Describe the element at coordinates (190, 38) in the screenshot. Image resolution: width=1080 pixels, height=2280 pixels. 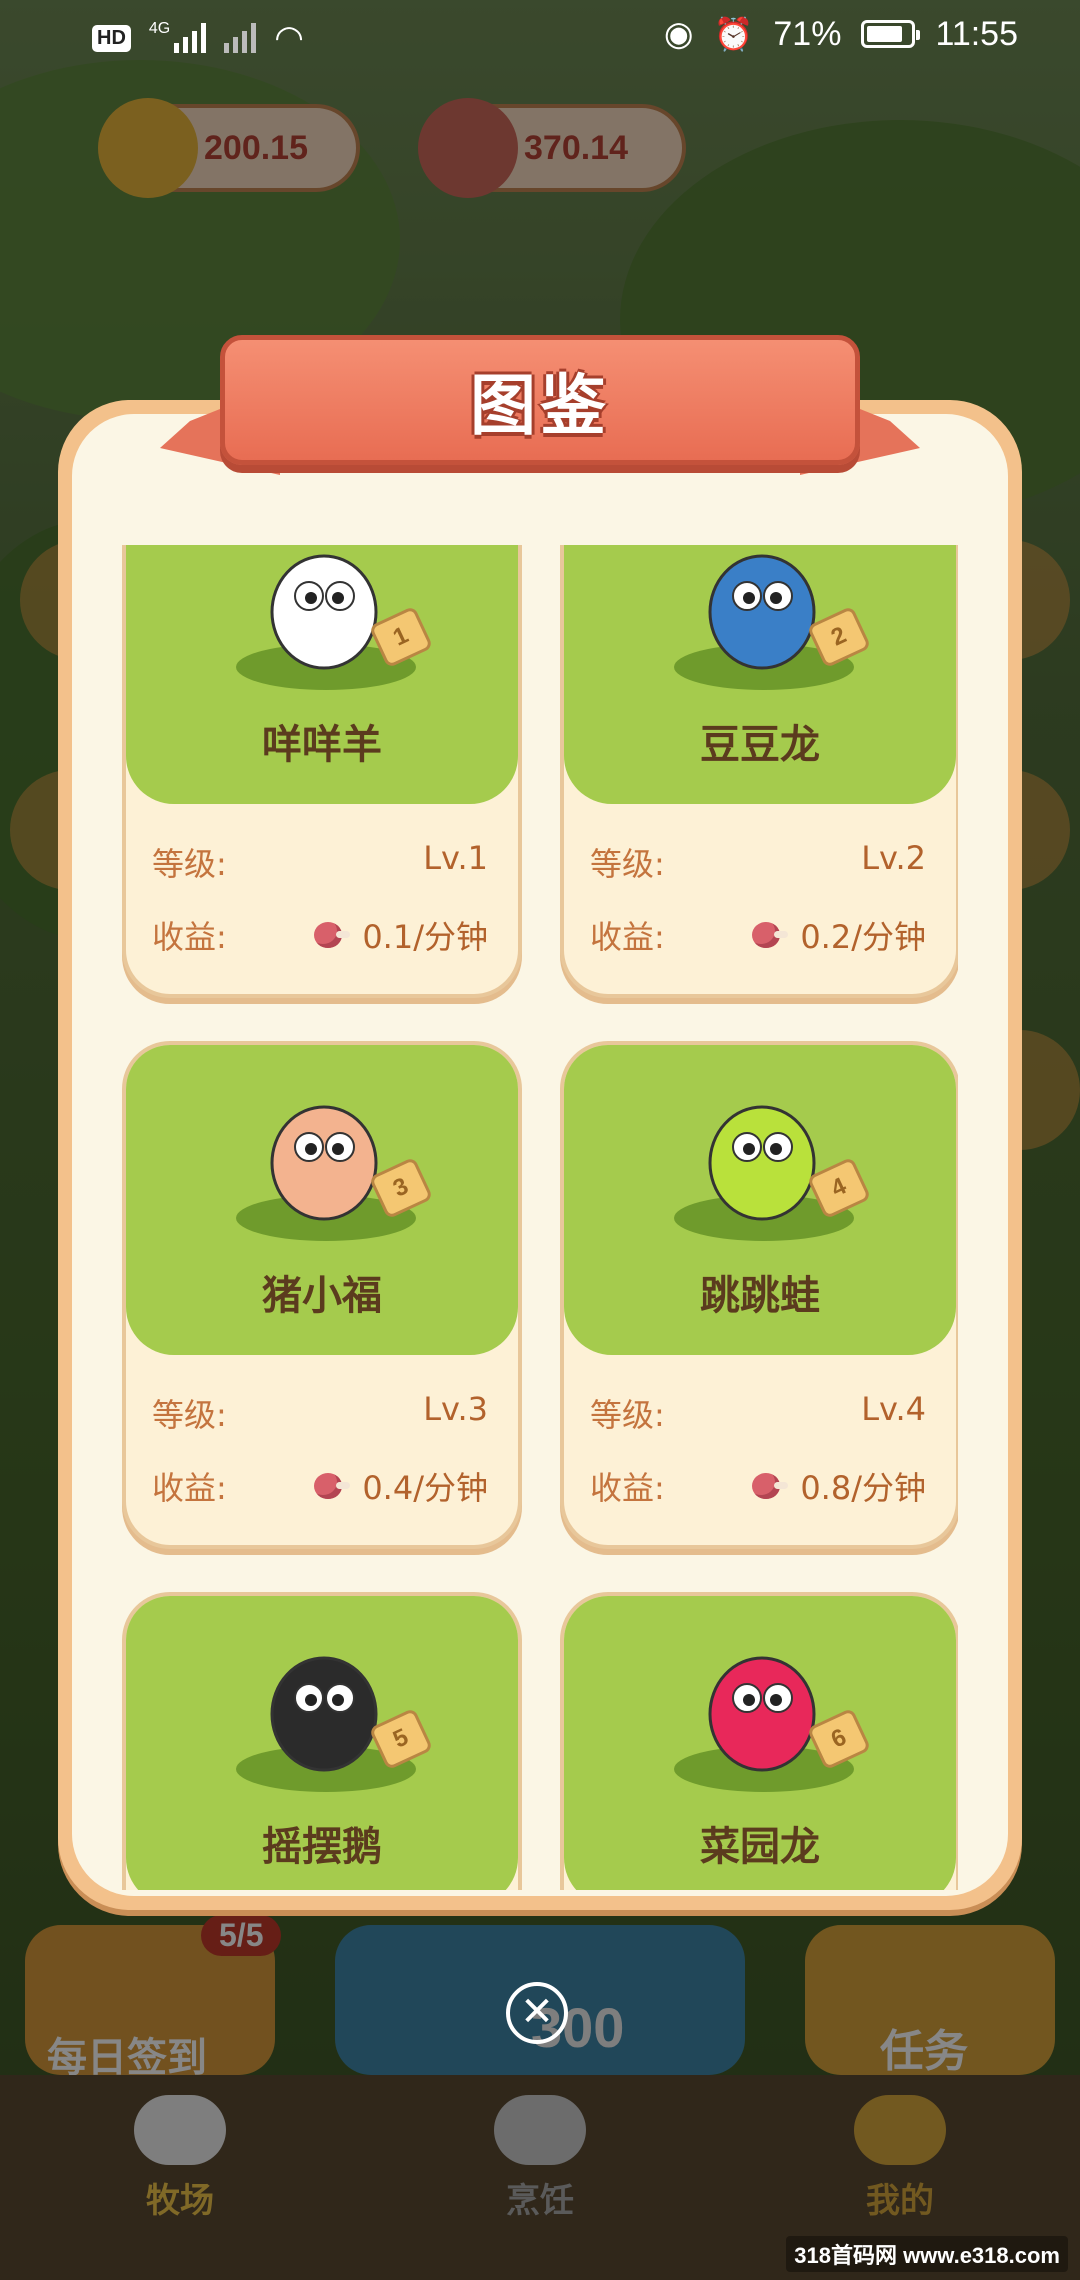
I see `signal-icon` at that location.